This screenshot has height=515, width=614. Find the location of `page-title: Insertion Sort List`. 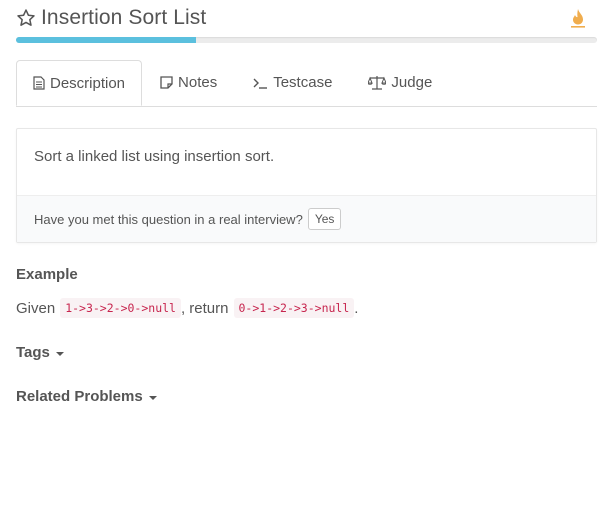

page-title: Insertion Sort List is located at coordinates (124, 17).